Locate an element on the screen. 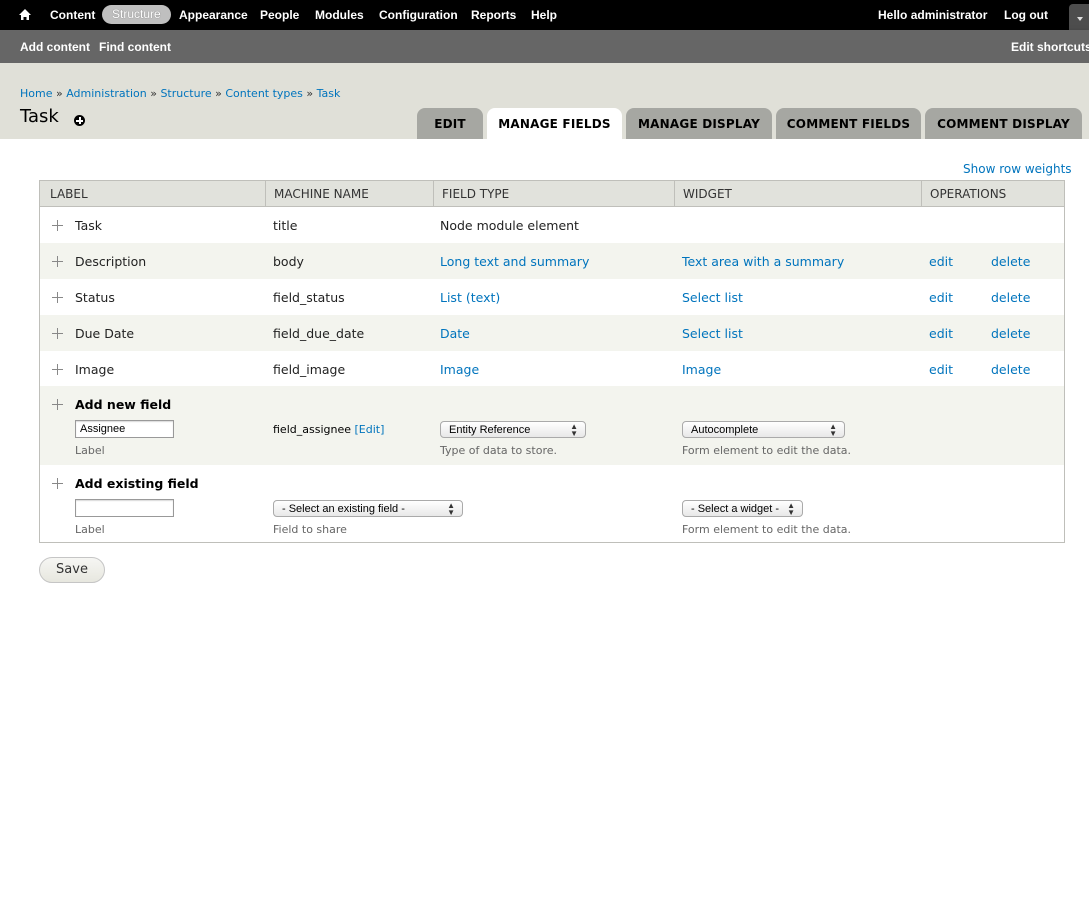  shortcut-add-content: Add content is located at coordinates (55, 47).